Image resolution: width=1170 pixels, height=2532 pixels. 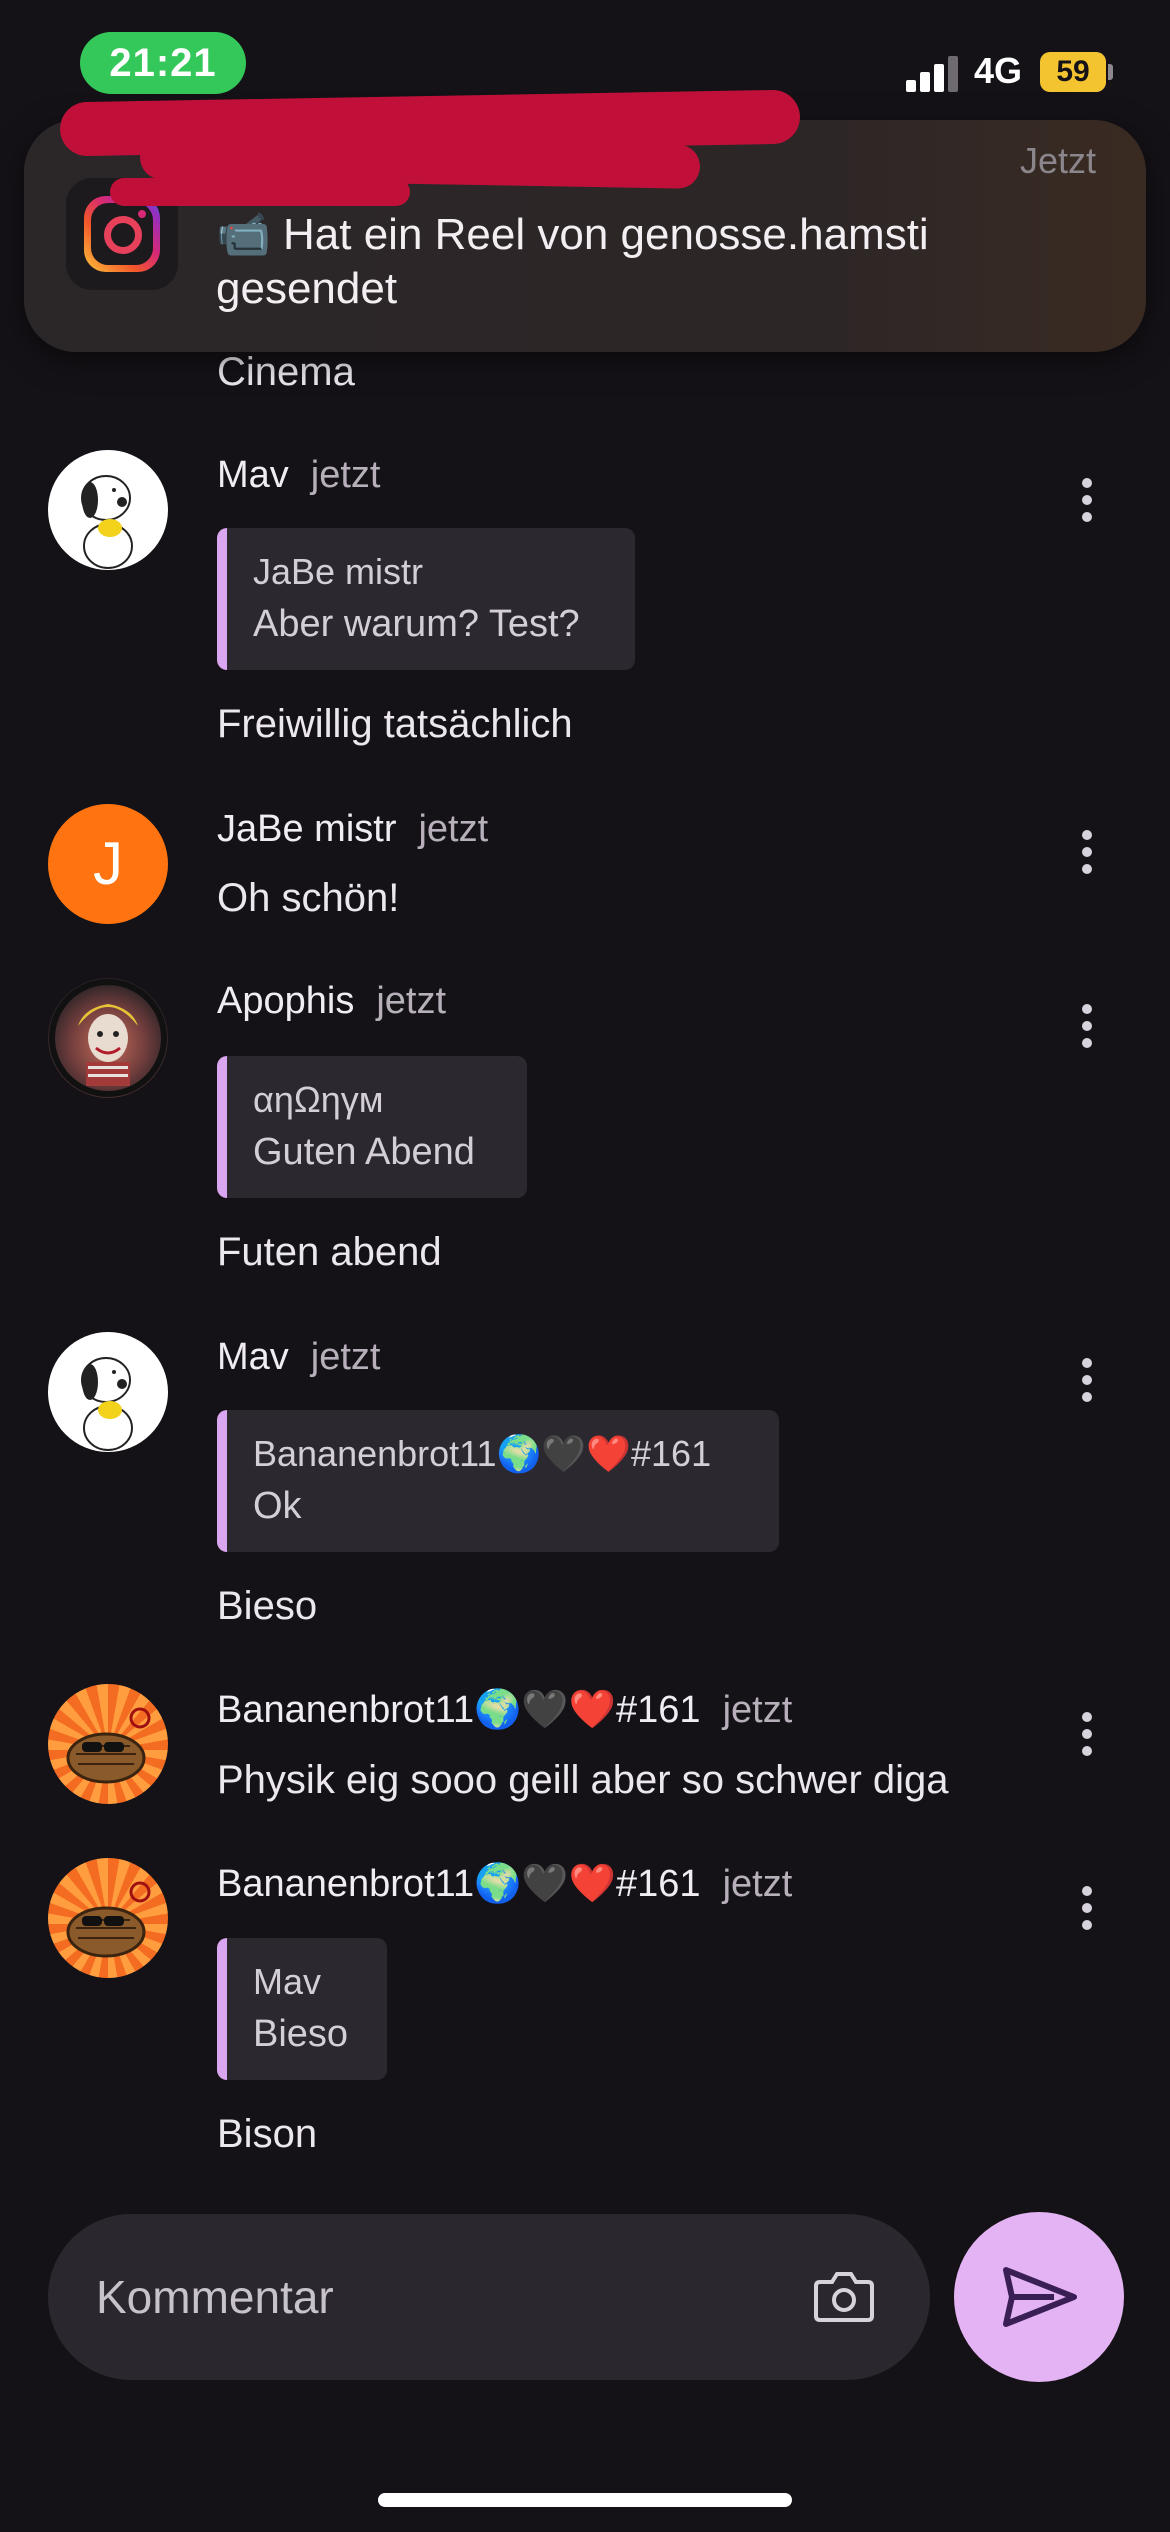 I want to click on message-text: Futen abend, so click(x=329, y=1252).